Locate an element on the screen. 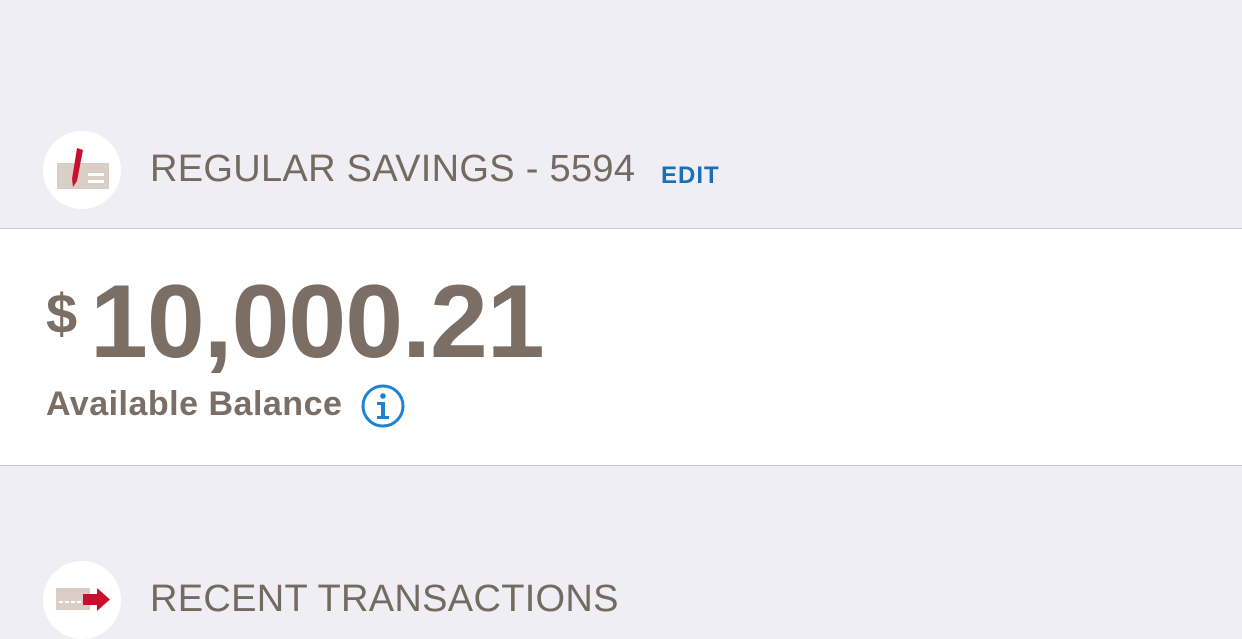 This screenshot has height=639, width=1242. currency-symbol: $ is located at coordinates (62, 313).